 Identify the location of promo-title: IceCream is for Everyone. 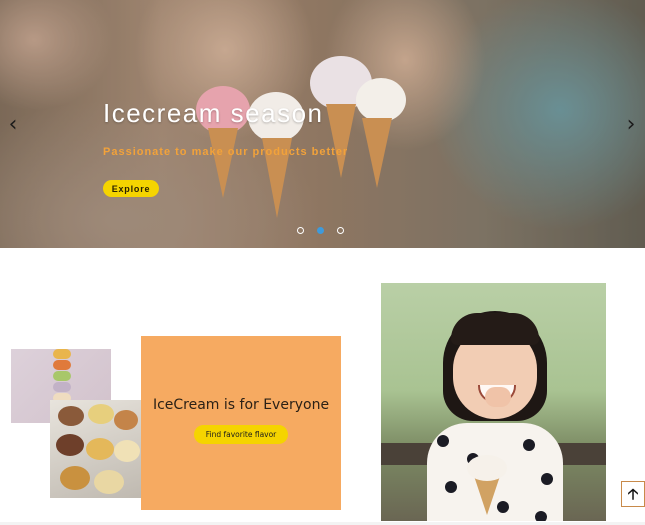
(241, 405).